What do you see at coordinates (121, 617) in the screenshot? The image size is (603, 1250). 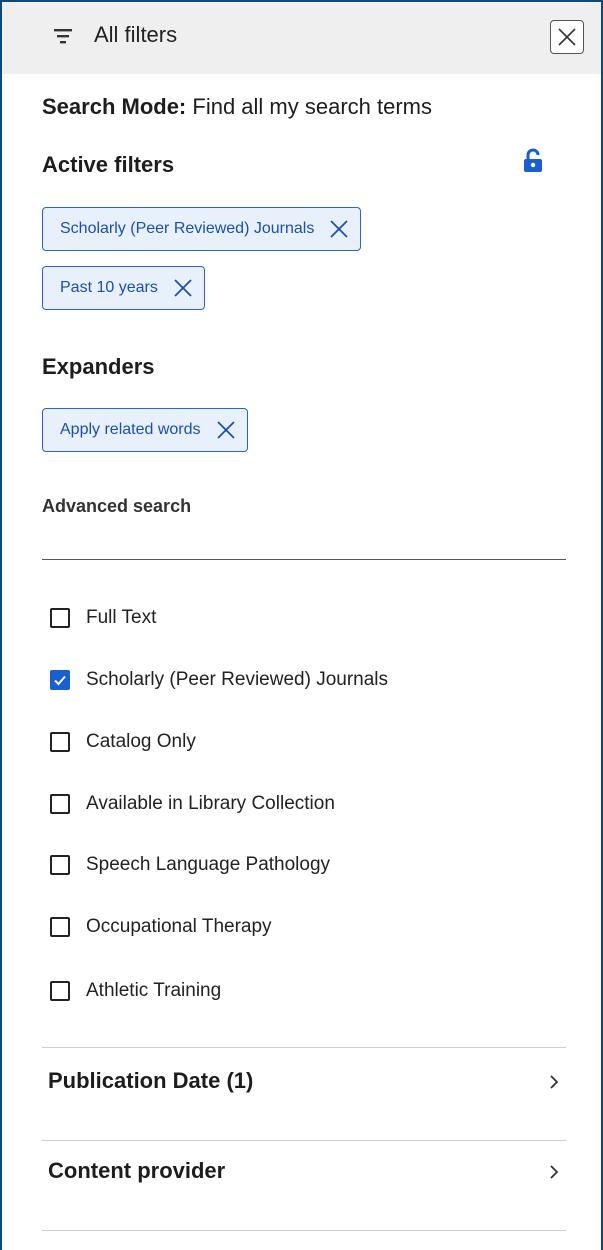 I see `checkbox-label: Full Text` at bounding box center [121, 617].